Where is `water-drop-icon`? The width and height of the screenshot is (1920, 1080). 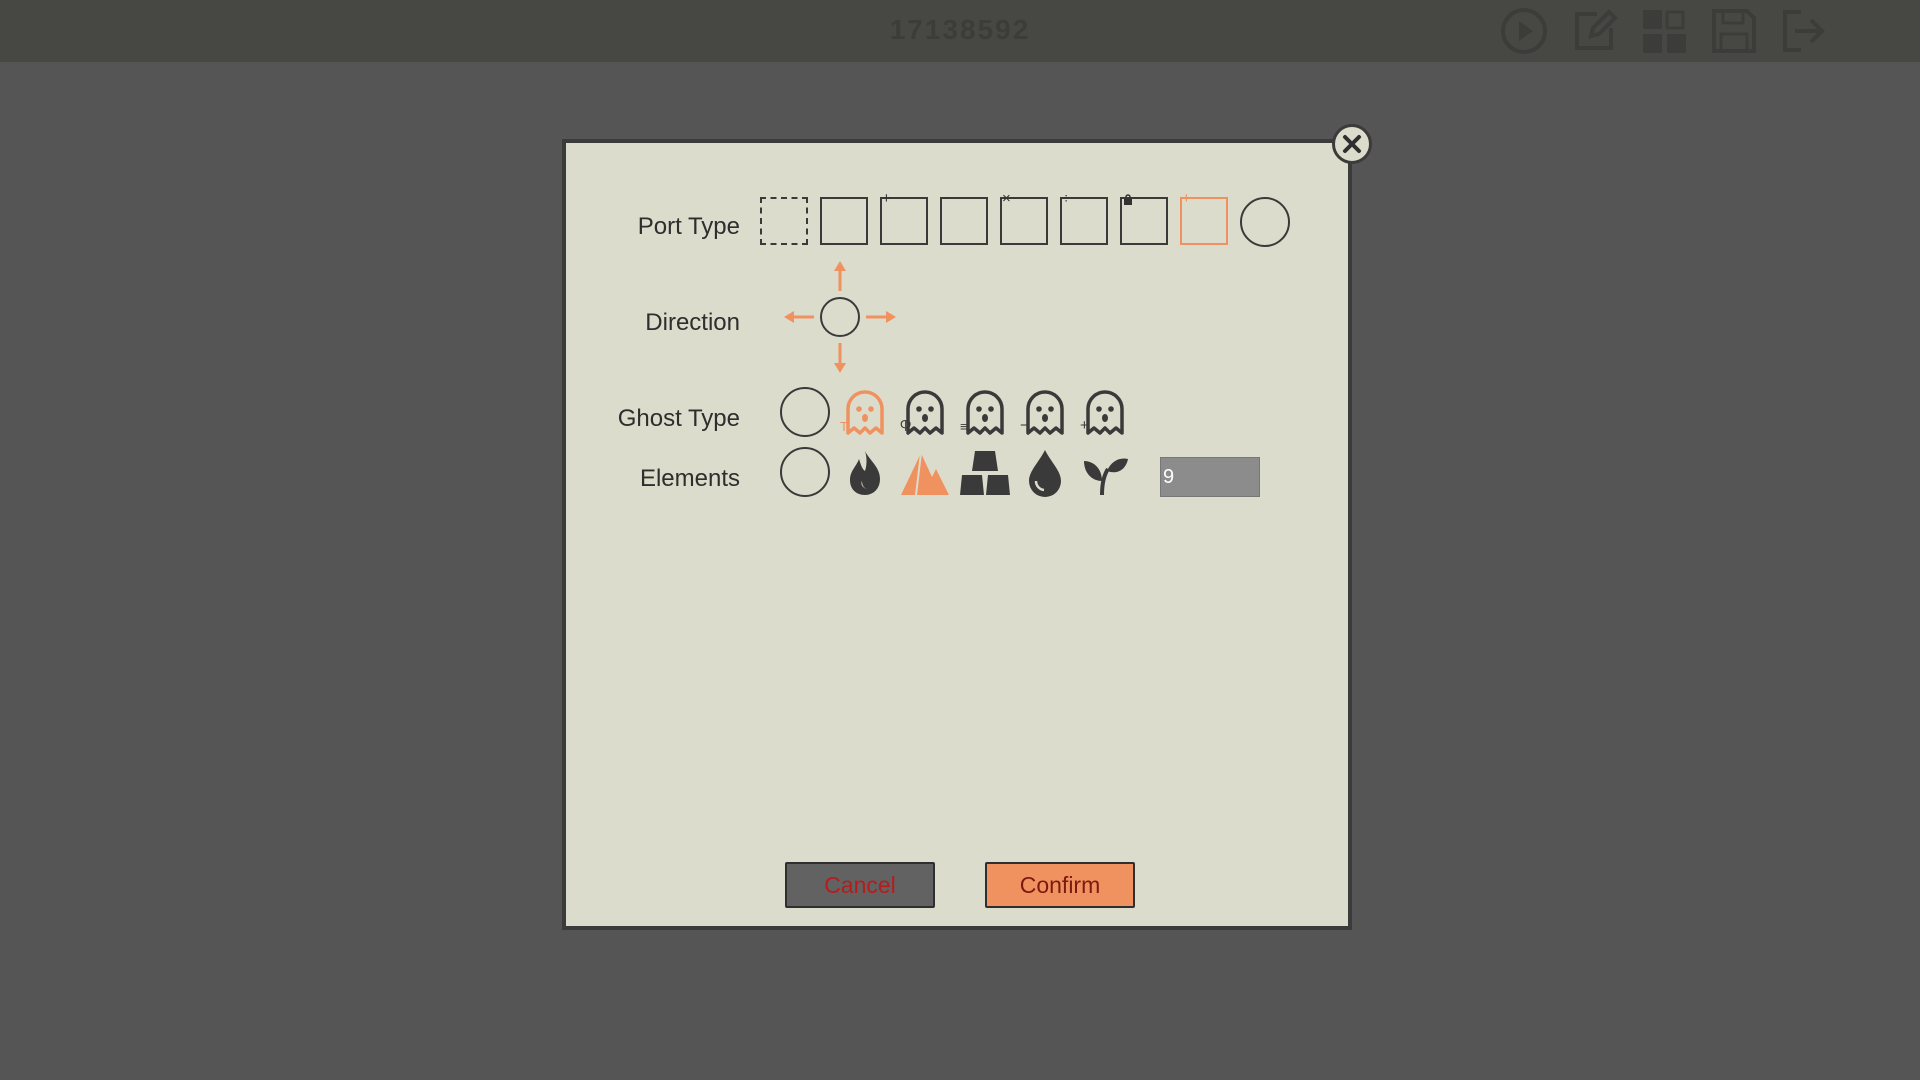
water-drop-icon is located at coordinates (1045, 473).